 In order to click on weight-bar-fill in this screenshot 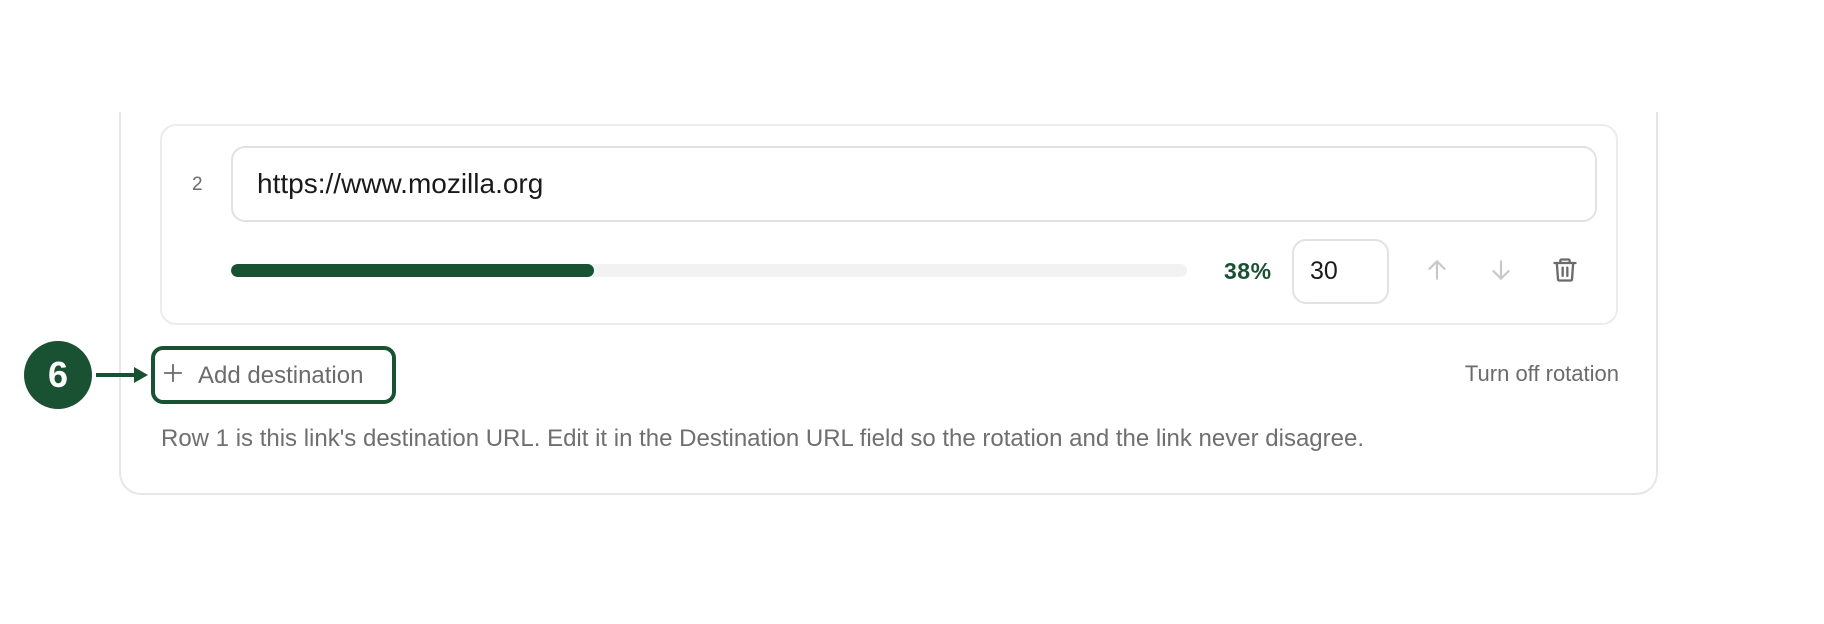, I will do `click(413, 270)`.